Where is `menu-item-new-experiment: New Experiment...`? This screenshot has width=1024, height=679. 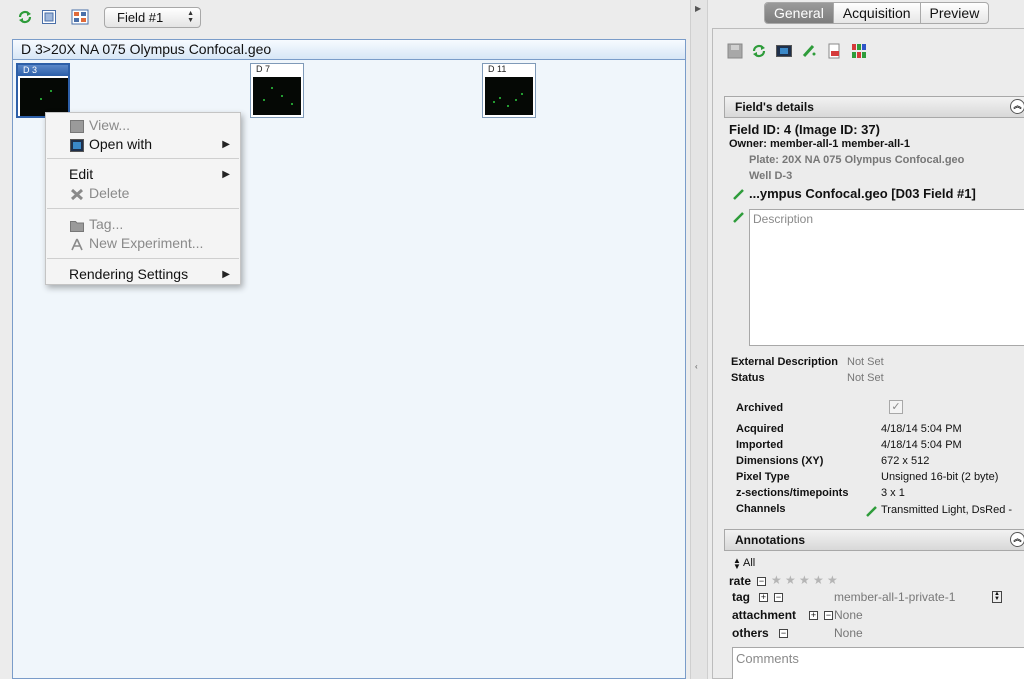 menu-item-new-experiment: New Experiment... is located at coordinates (143, 243).